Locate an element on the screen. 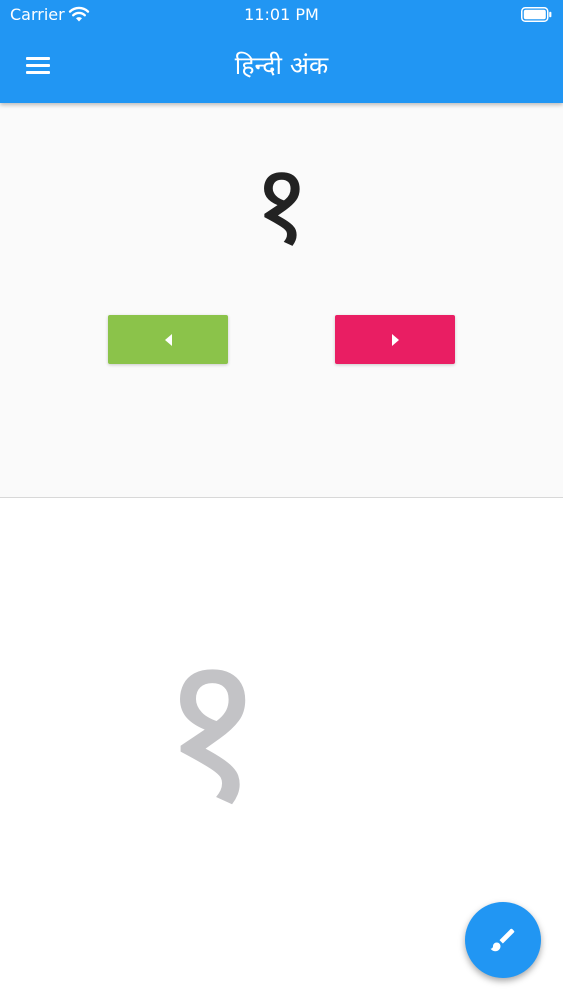 The width and height of the screenshot is (563, 1000). brush-icon is located at coordinates (502, 940).